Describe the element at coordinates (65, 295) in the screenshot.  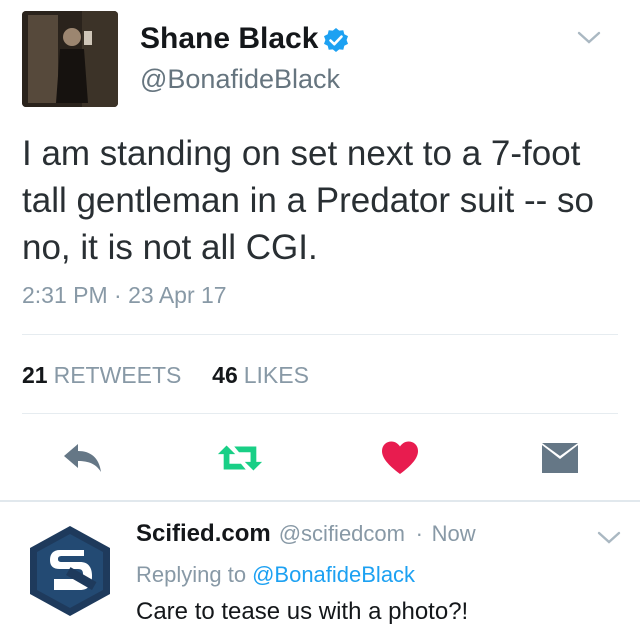
I see `tweet-time: 2:31 PM` at that location.